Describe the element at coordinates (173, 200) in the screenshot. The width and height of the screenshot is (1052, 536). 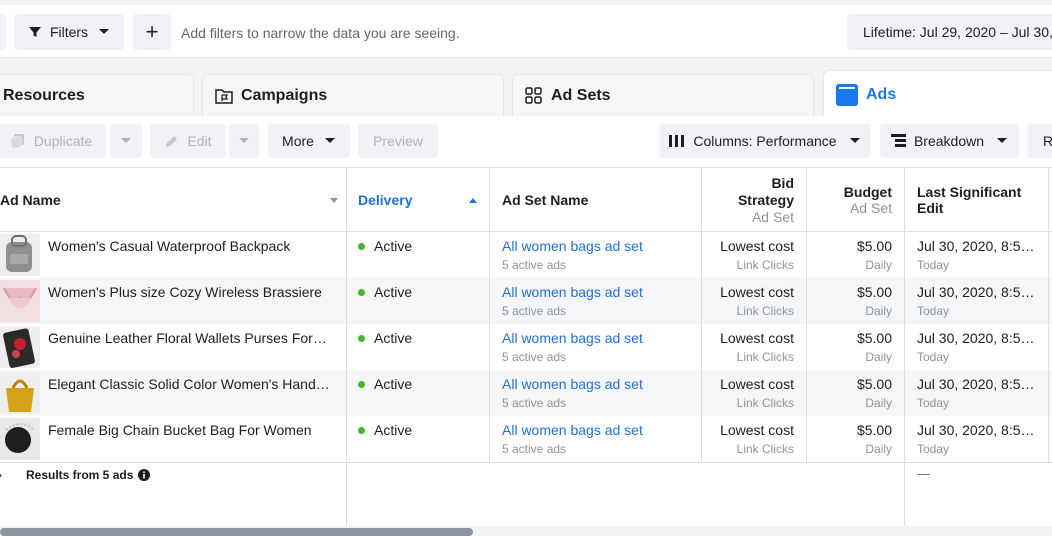
I see `header-ad-name: Ad Name` at that location.